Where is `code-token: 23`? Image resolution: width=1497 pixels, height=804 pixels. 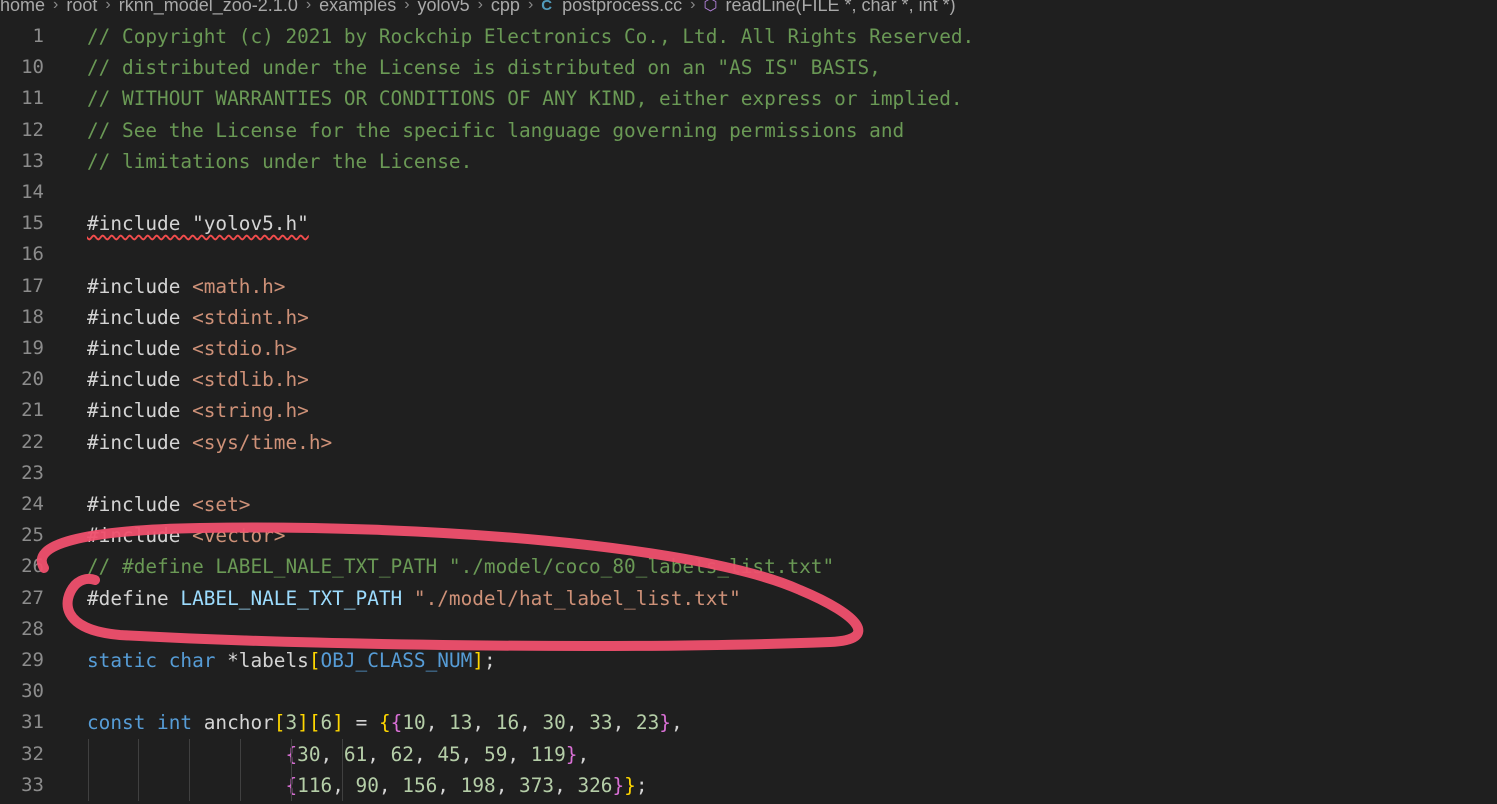 code-token: 23 is located at coordinates (647, 723).